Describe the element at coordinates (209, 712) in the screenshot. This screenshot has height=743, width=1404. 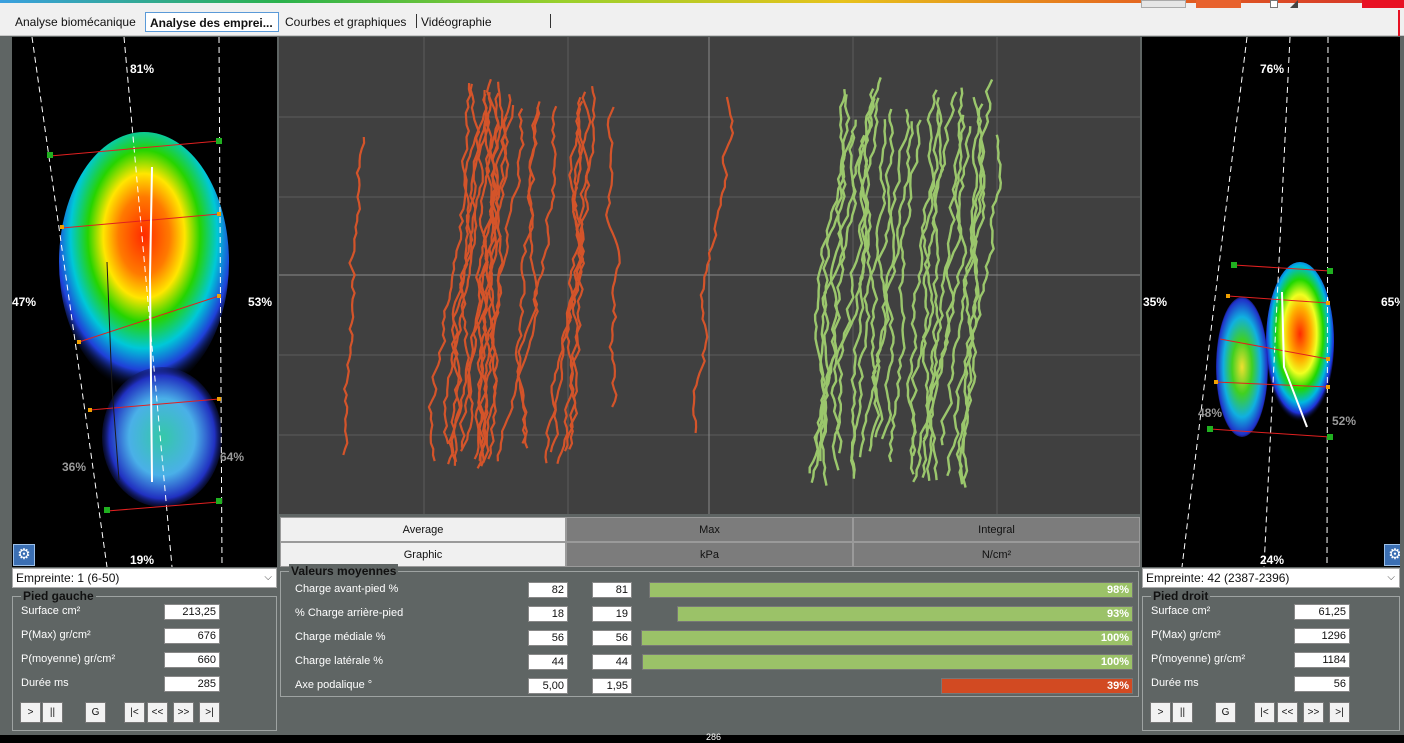
I see `left-last-frame-button: >|` at that location.